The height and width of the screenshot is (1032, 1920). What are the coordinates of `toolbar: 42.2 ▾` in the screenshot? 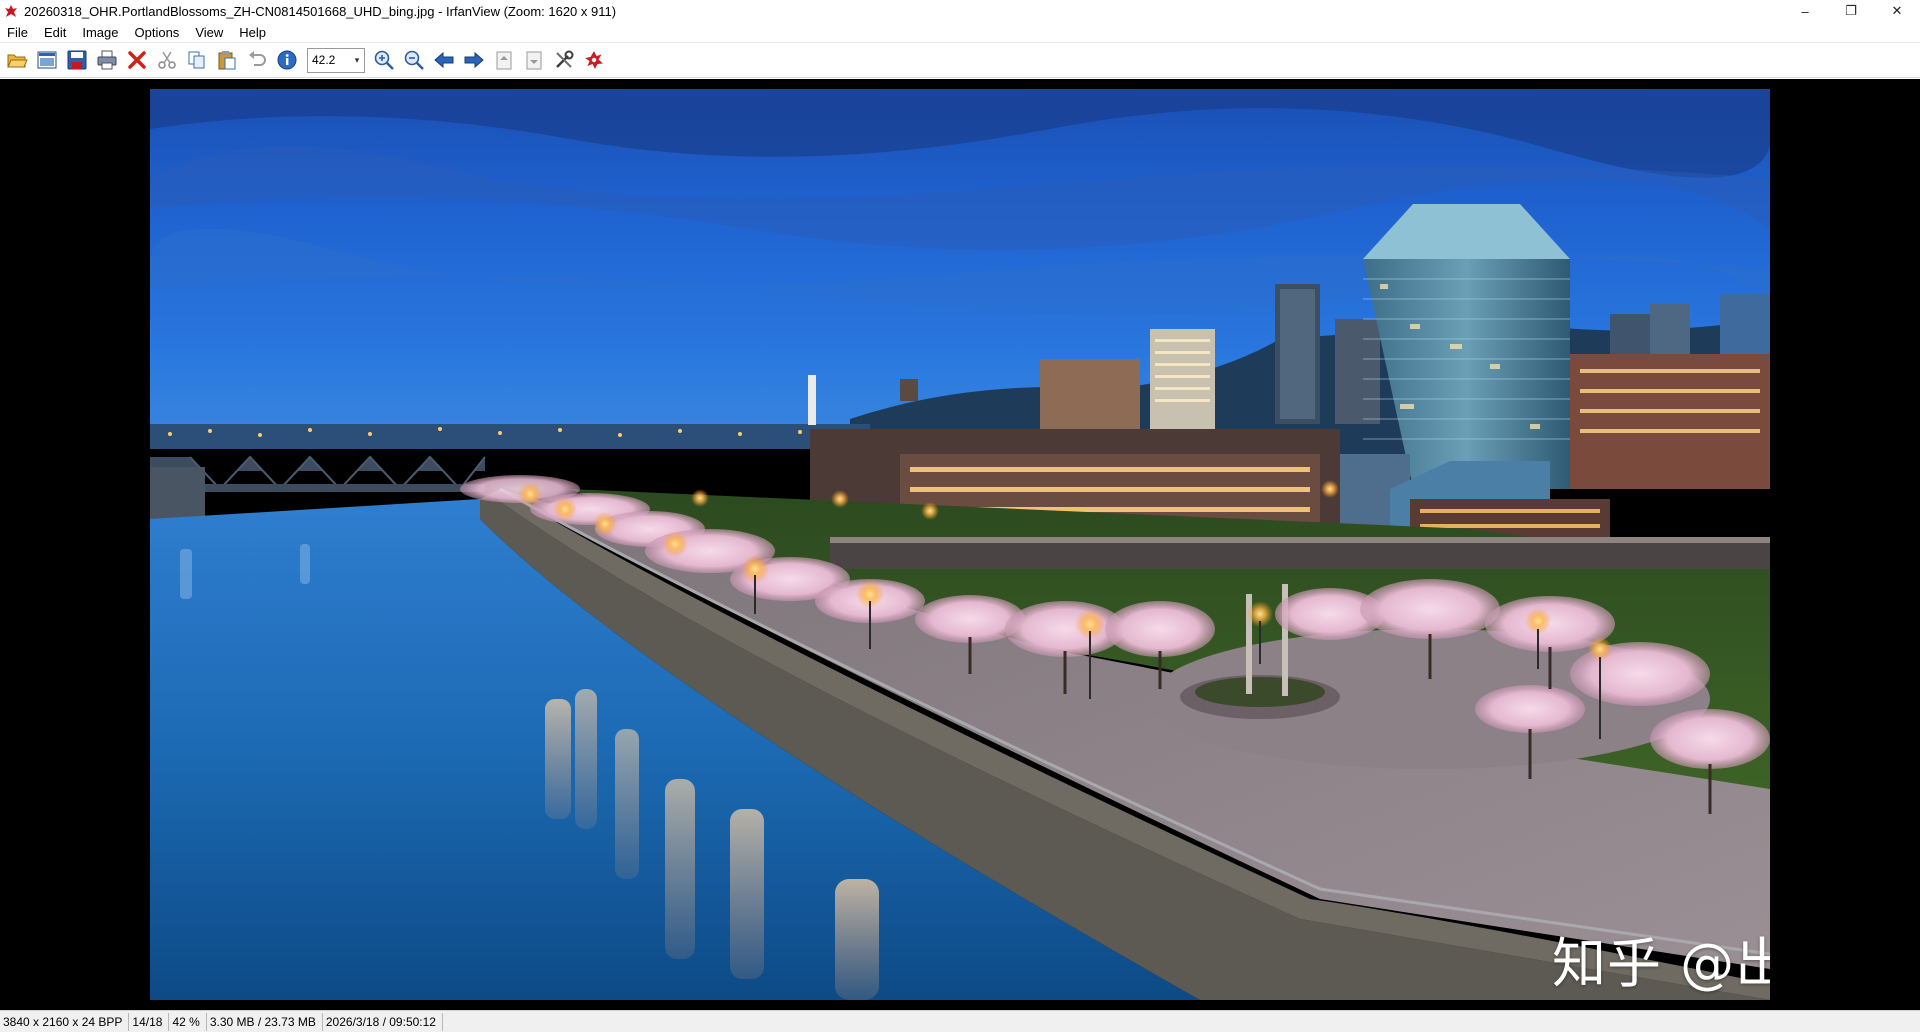 It's located at (960, 60).